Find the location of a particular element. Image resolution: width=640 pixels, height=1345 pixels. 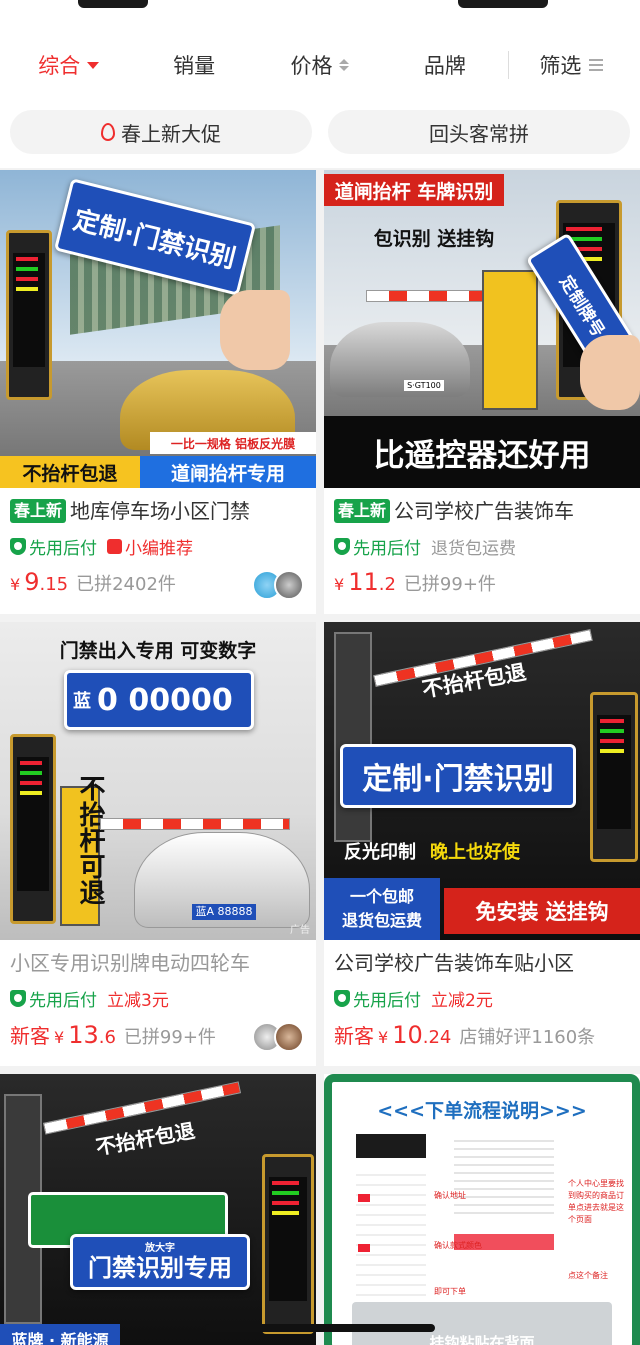

car-plate-text: 蓝A 88888 is located at coordinates (224, 911).